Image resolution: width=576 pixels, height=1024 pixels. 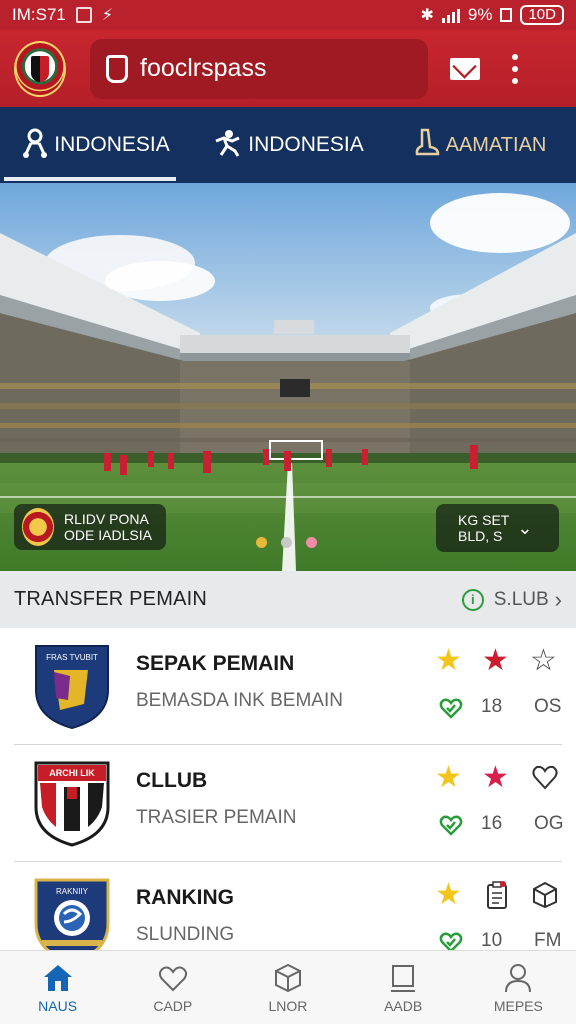 I want to click on row-subtitle: TRASIER PEMAIN, so click(x=216, y=817).